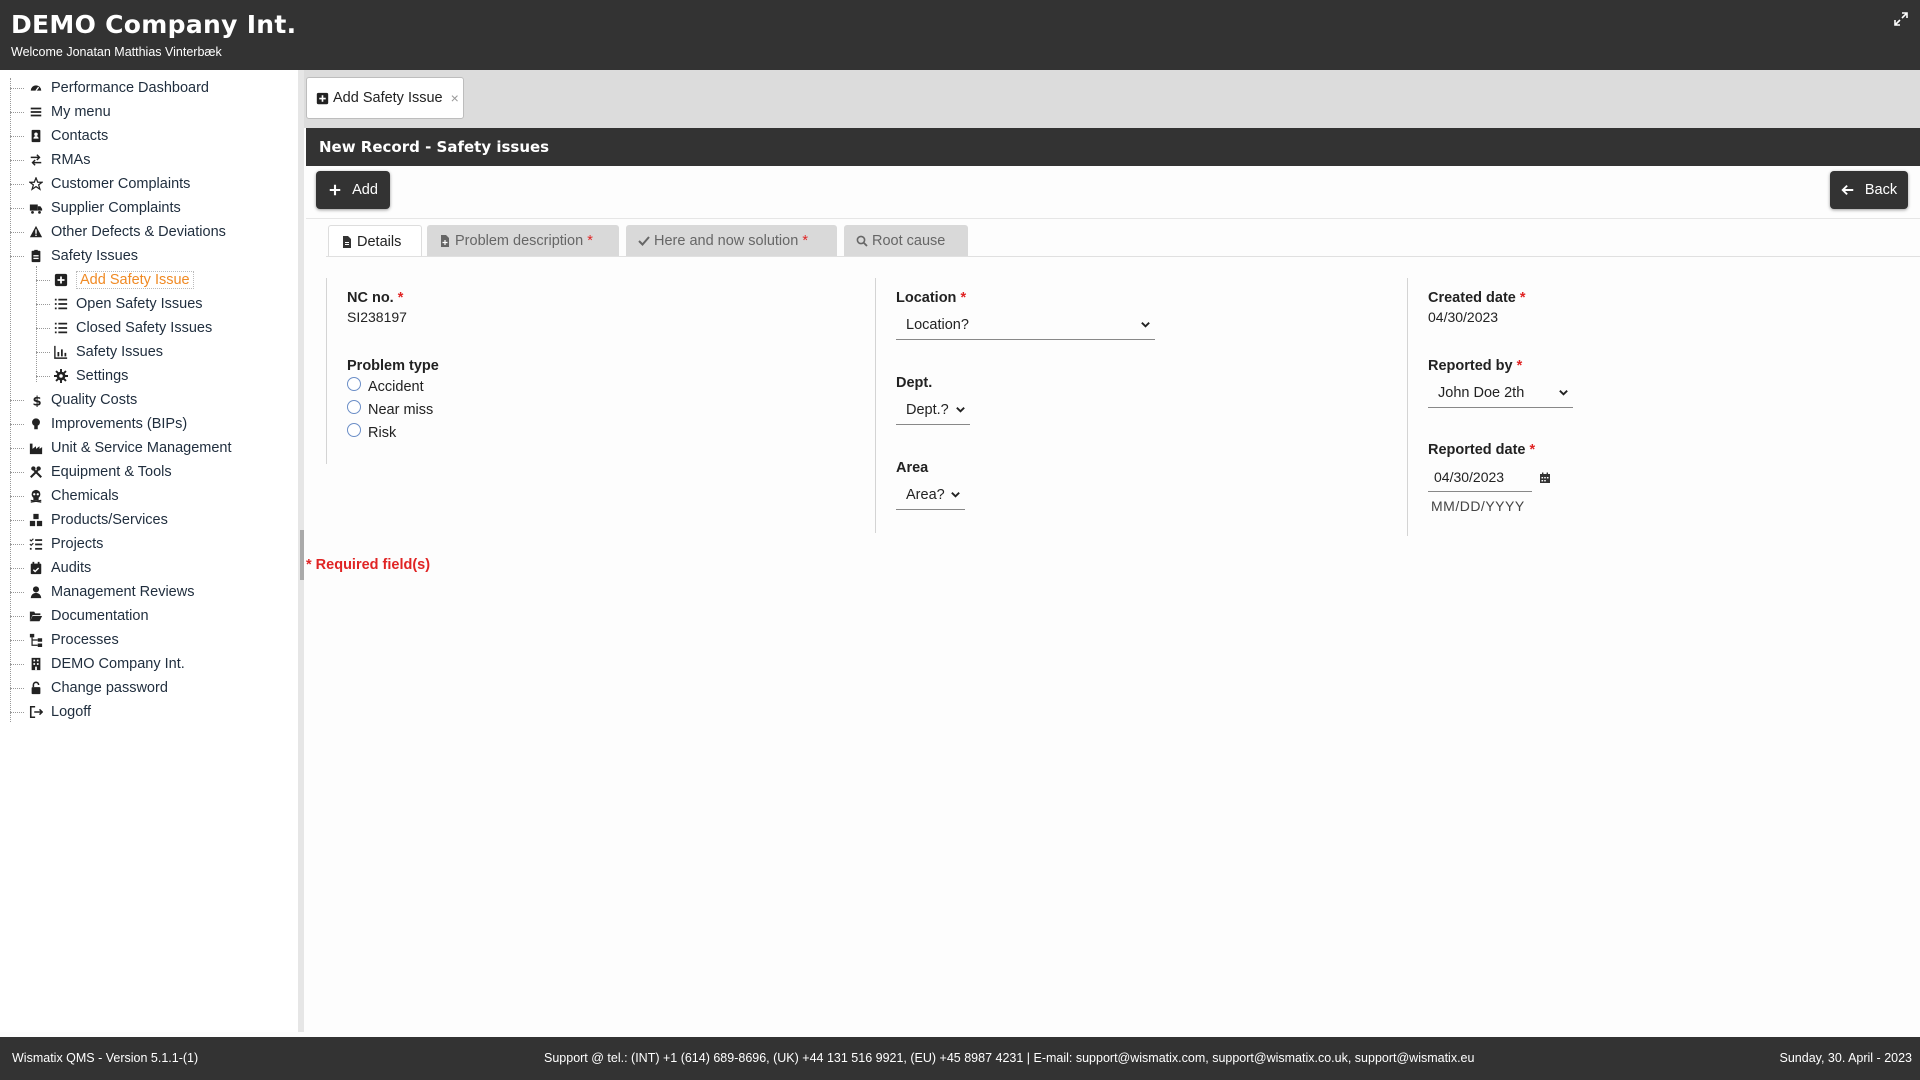 Image resolution: width=1920 pixels, height=1080 pixels. I want to click on sidebar-item-products-services: Products/Services, so click(98, 520).